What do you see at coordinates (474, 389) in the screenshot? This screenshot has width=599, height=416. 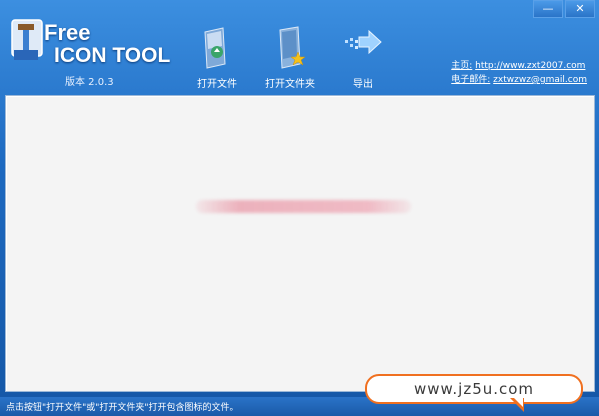 I see `watermark-badge: www.jz5u.com` at bounding box center [474, 389].